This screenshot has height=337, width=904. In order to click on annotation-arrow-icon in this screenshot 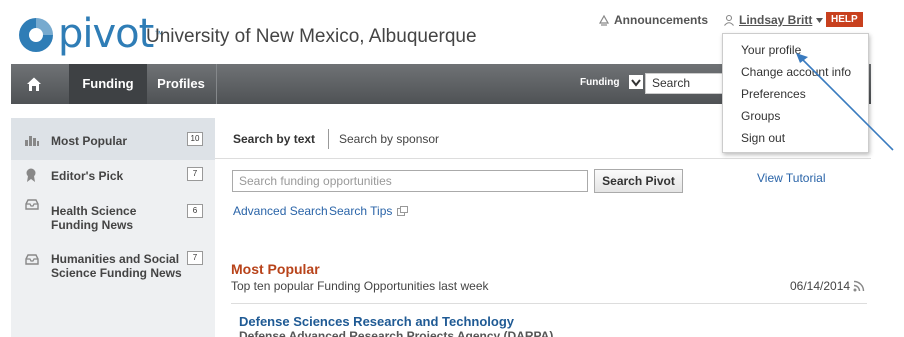, I will do `click(845, 102)`.